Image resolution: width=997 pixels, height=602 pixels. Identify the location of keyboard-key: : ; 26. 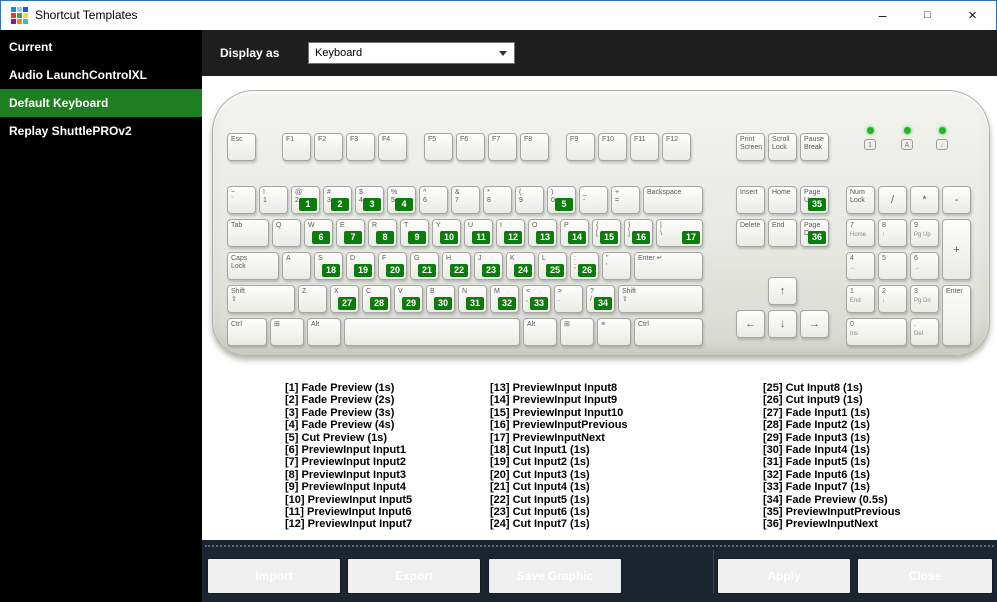
(584, 266).